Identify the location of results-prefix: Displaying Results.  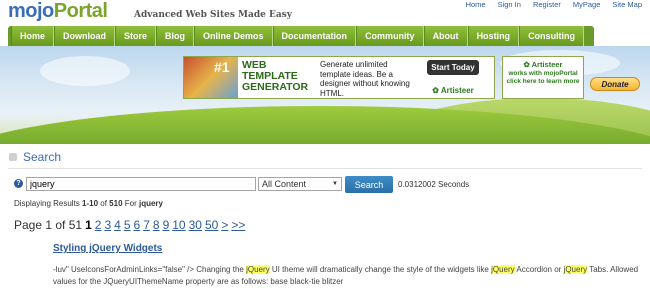
(48, 203).